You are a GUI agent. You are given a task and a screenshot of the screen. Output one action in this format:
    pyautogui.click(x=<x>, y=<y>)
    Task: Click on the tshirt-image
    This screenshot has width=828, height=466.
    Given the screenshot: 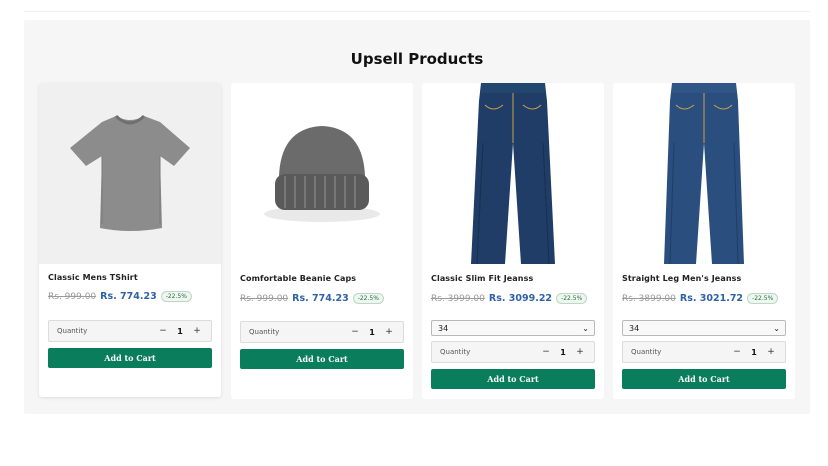 What is the action you would take?
    pyautogui.click(x=130, y=172)
    